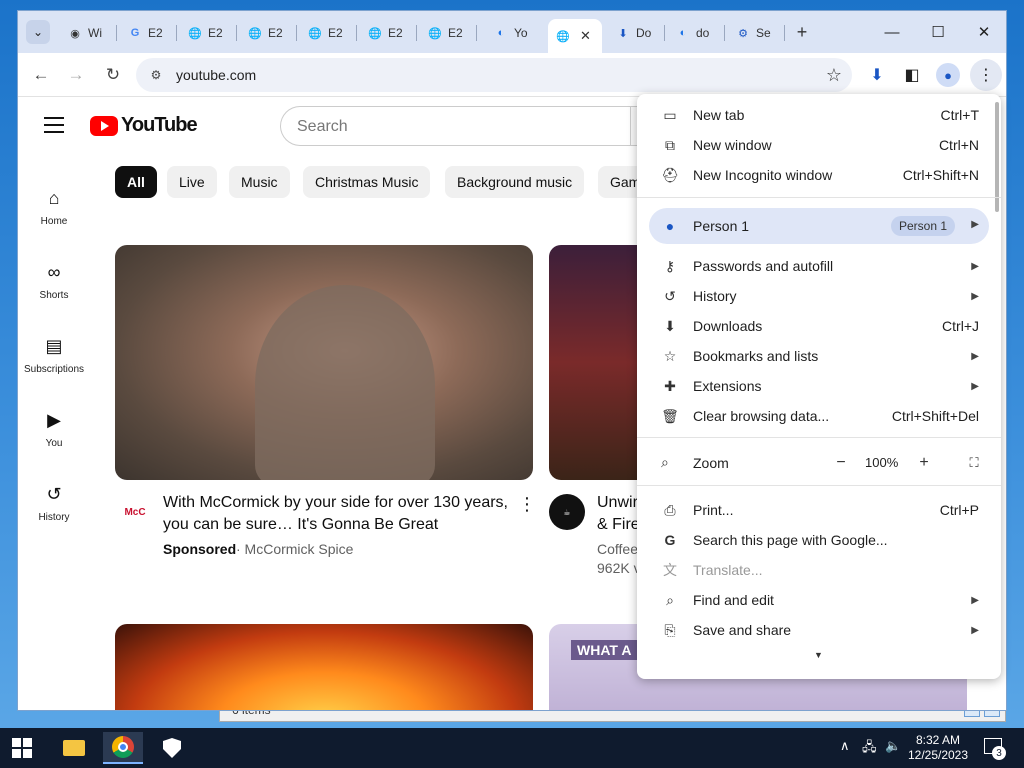  I want to click on you-icon: ▶, so click(54, 419).